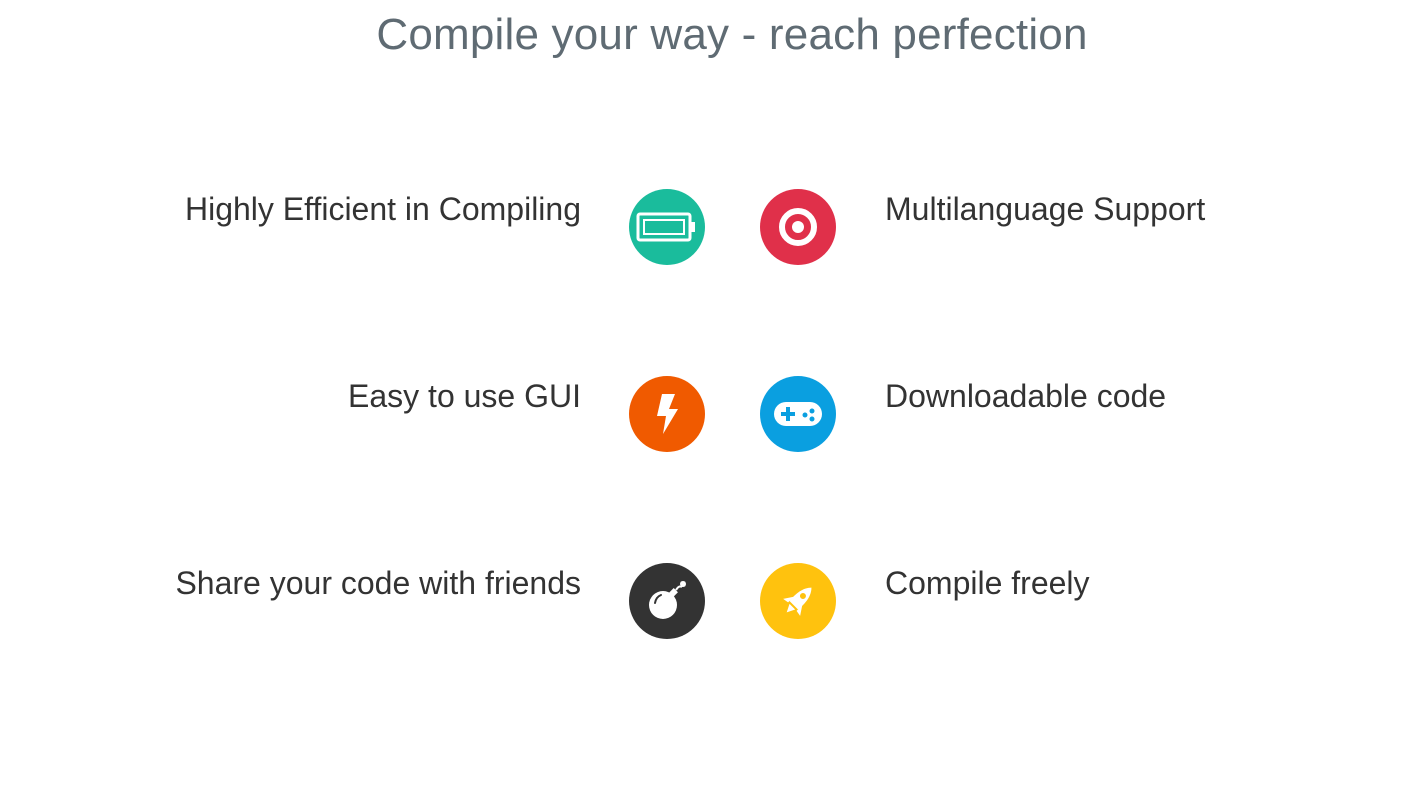 Image resolution: width=1422 pixels, height=800 pixels. I want to click on feature-icon-efficient-compiling, so click(667, 227).